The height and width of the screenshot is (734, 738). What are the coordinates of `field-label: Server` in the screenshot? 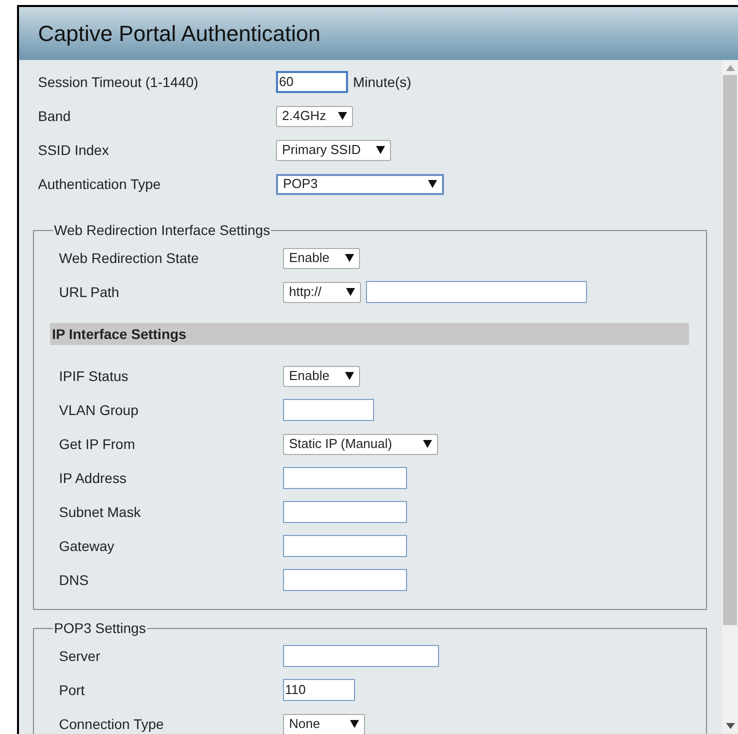 It's located at (80, 656).